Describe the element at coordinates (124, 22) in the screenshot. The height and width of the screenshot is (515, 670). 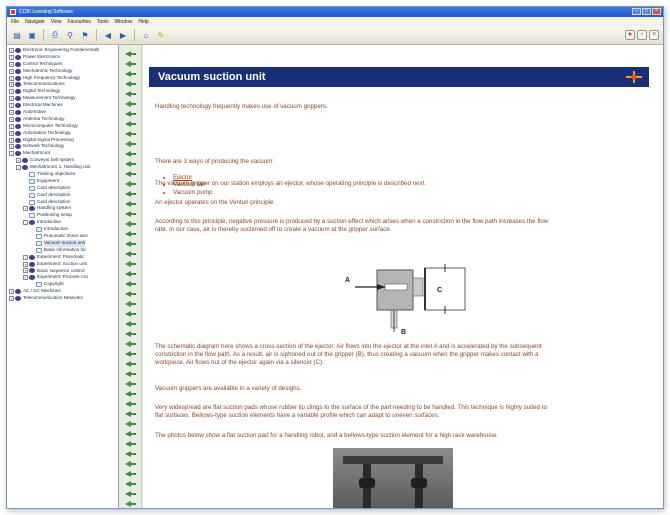
I see `menu-window: Window` at that location.